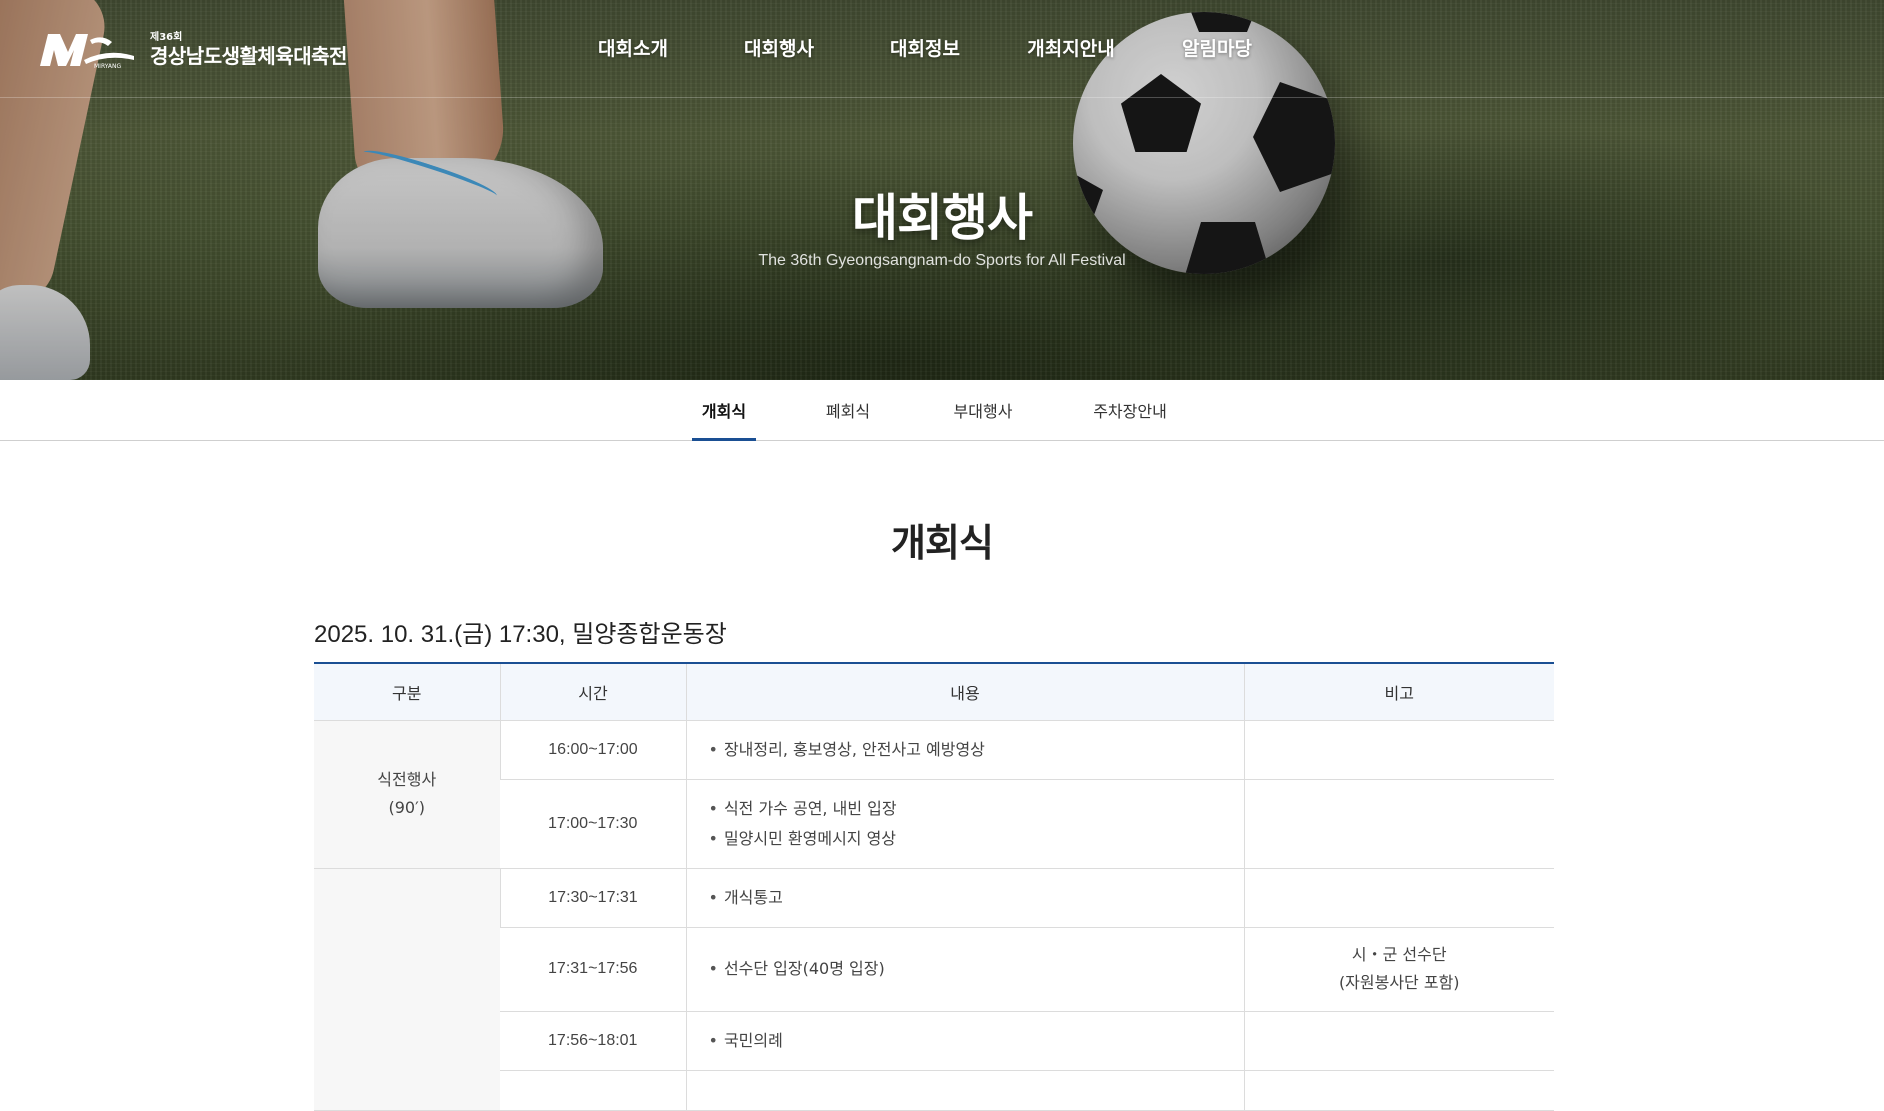  Describe the element at coordinates (964, 898) in the screenshot. I see `content-cell: 개식통고` at that location.